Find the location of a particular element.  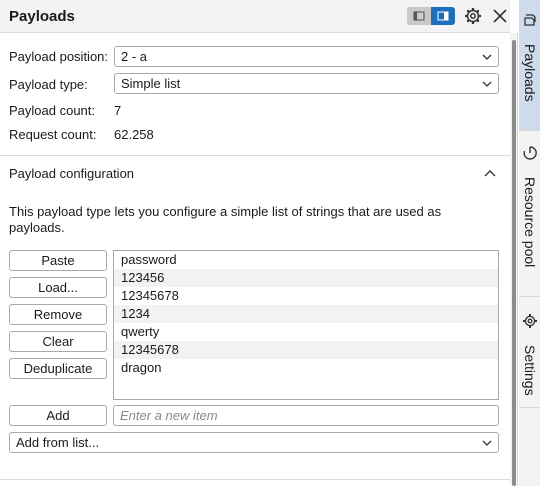

right-sidebar: Payloads Resource pool Settings is located at coordinates (529, 243).